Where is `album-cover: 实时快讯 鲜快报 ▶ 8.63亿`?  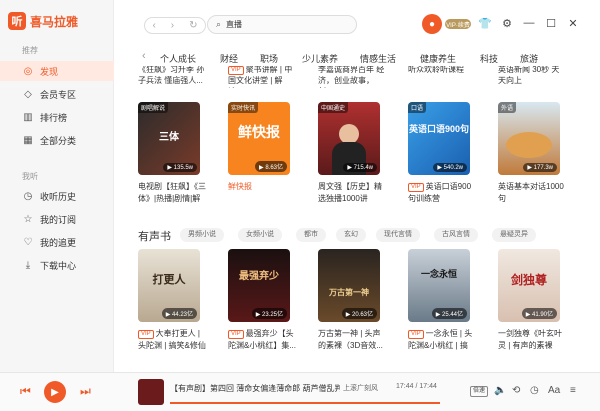
album-cover: 实时快讯 鲜快报 ▶ 8.63亿 is located at coordinates (259, 138).